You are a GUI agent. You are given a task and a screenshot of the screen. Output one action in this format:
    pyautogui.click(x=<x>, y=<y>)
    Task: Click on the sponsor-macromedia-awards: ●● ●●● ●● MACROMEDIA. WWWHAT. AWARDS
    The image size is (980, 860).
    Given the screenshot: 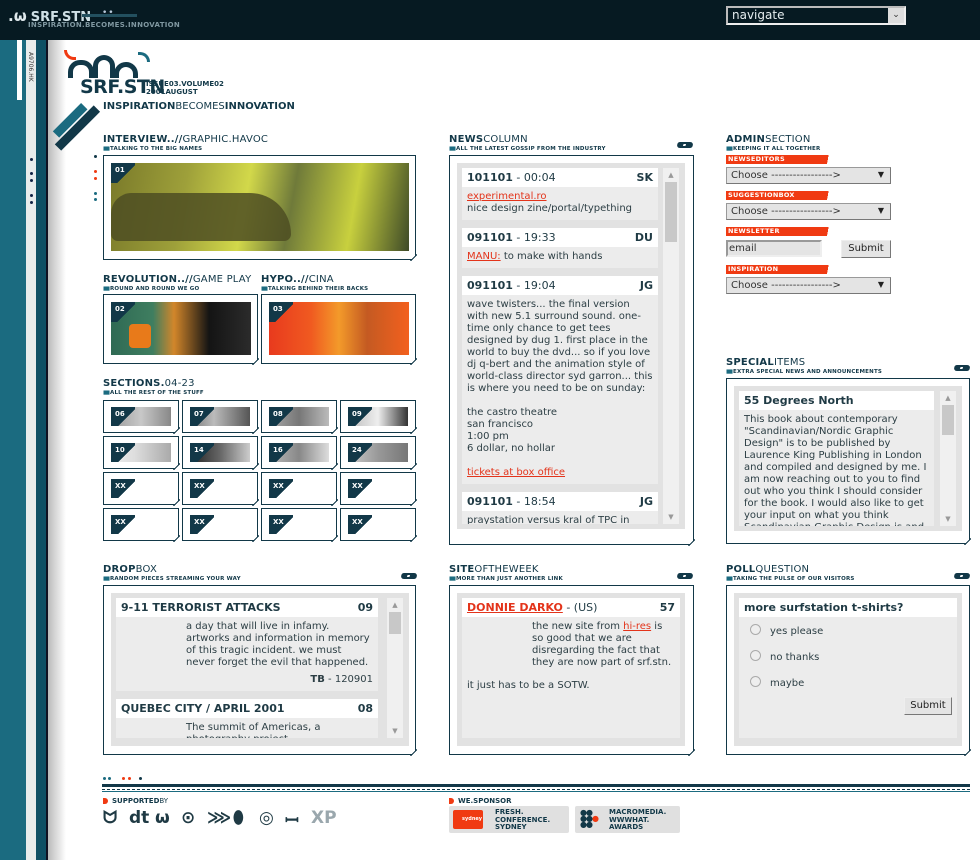 What is the action you would take?
    pyautogui.click(x=627, y=819)
    